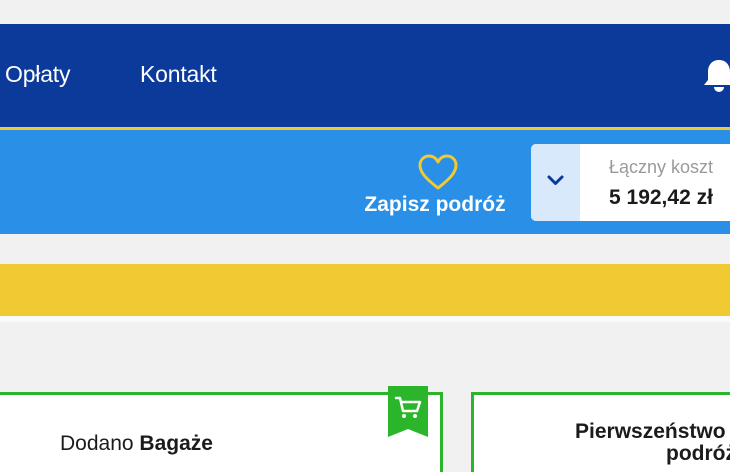 This screenshot has height=472, width=730. I want to click on save-trip-button: Zapisz podróż, so click(435, 187).